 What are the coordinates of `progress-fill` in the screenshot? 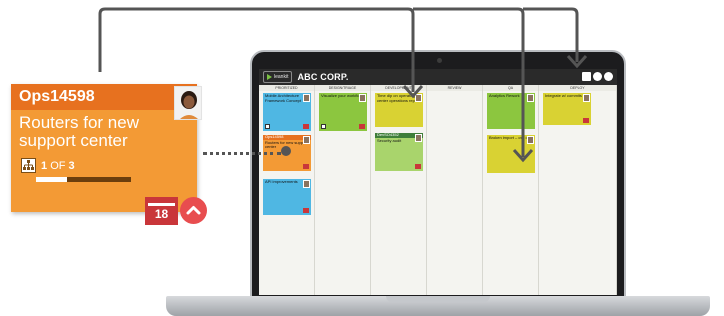 It's located at (52, 179).